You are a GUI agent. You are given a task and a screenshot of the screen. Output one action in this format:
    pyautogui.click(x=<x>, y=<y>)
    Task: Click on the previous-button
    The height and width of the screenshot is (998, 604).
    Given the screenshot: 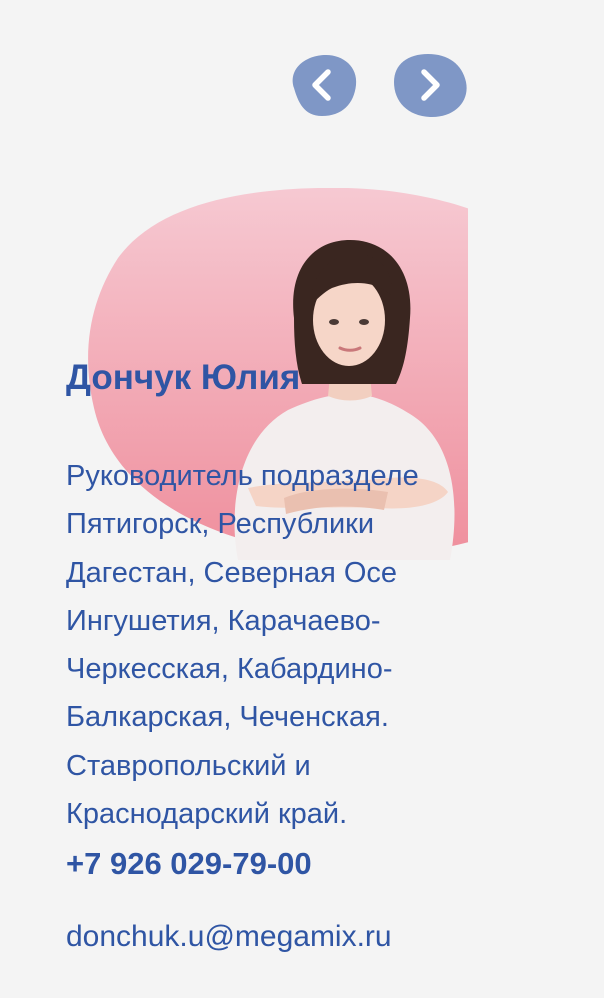 What is the action you would take?
    pyautogui.click(x=322, y=85)
    